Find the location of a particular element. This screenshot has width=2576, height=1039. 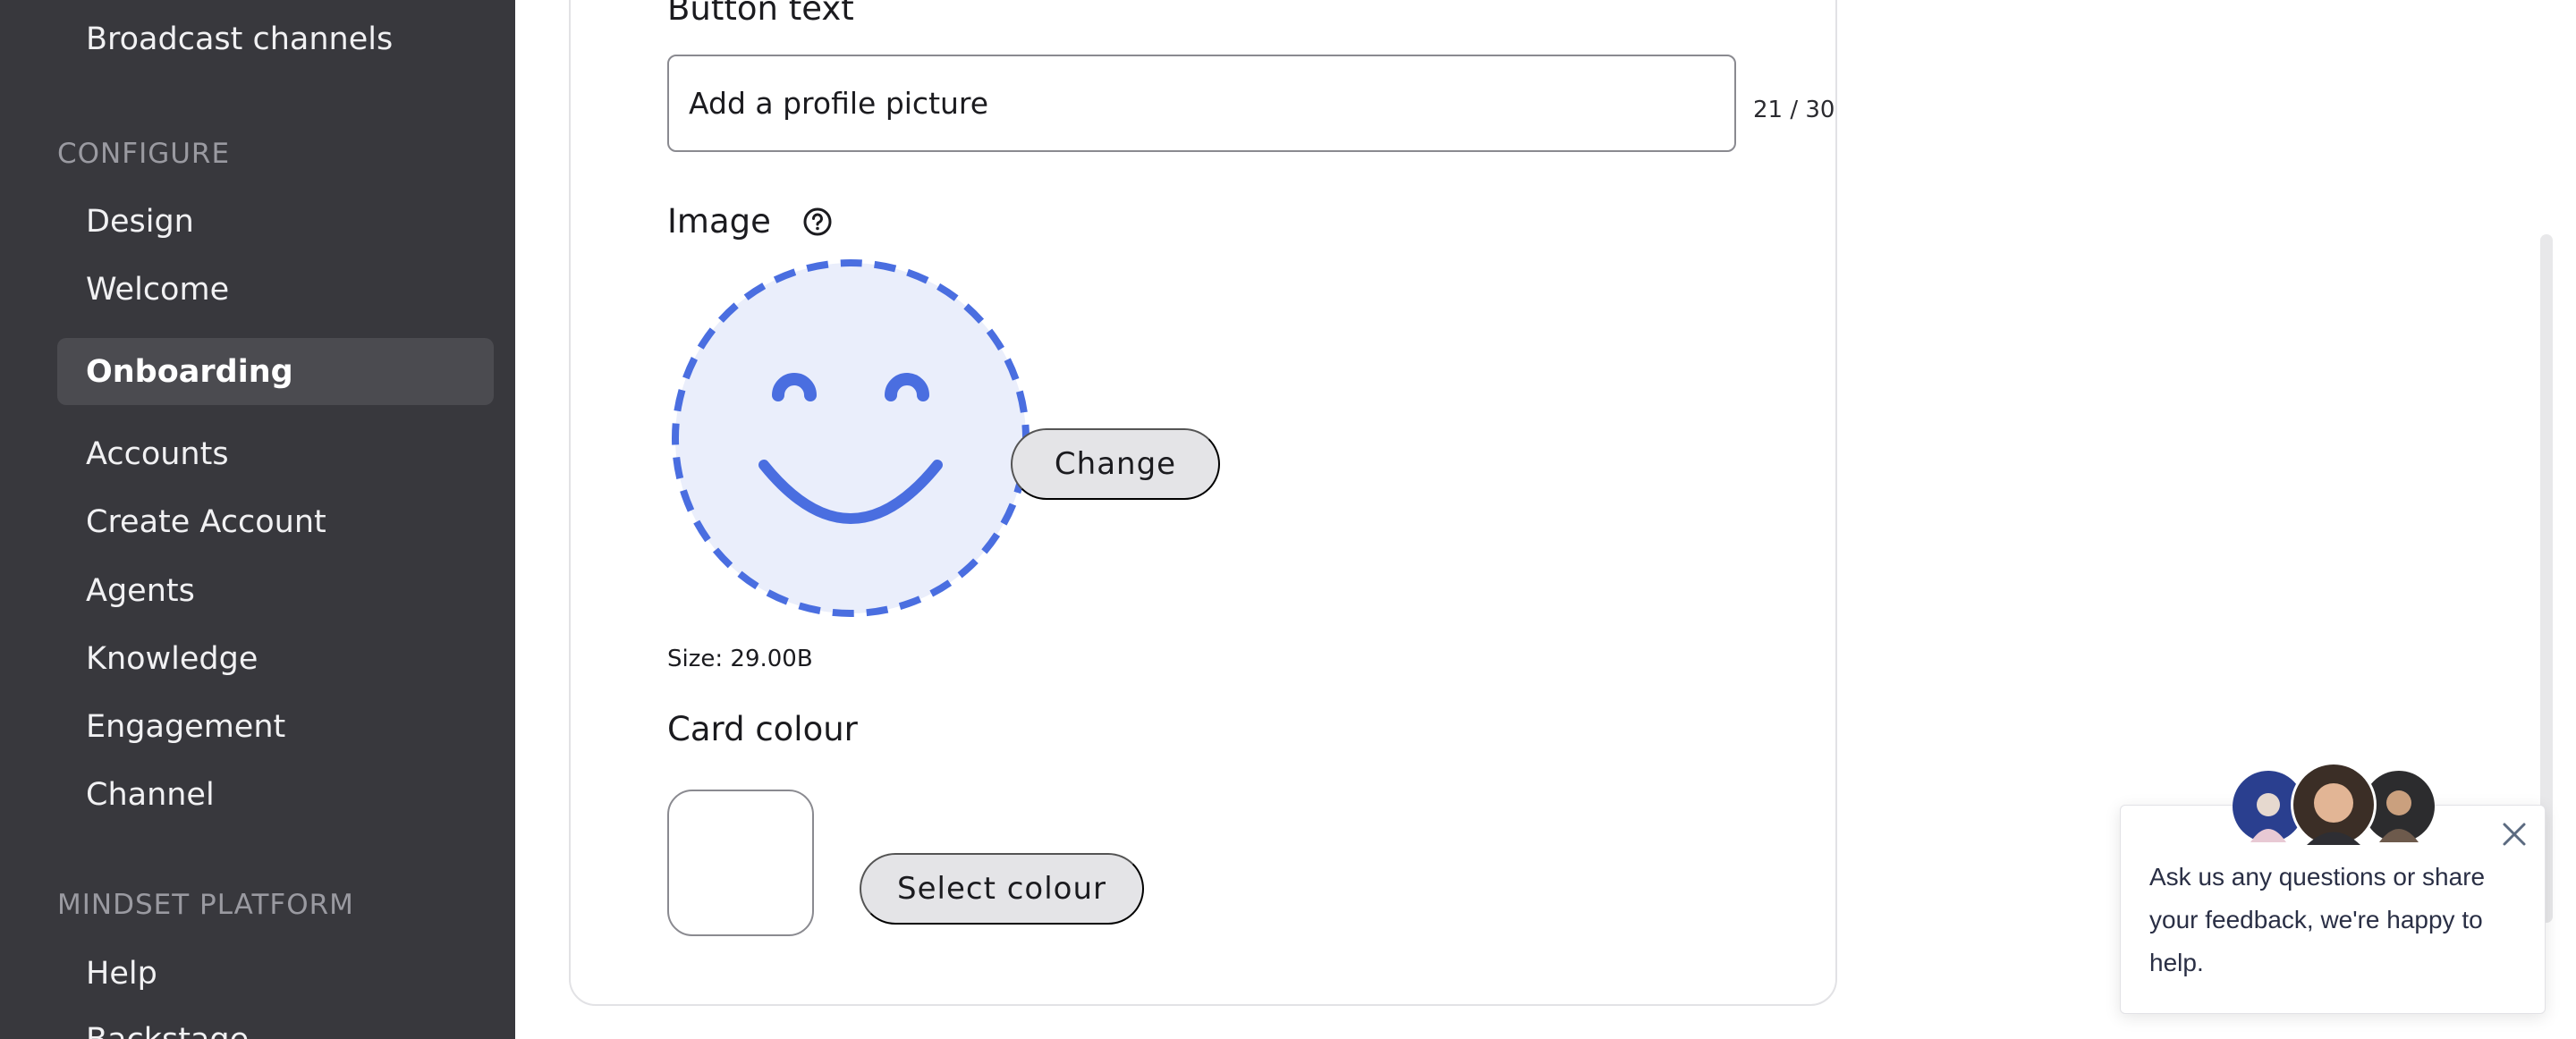

question-circle-icon is located at coordinates (817, 222).